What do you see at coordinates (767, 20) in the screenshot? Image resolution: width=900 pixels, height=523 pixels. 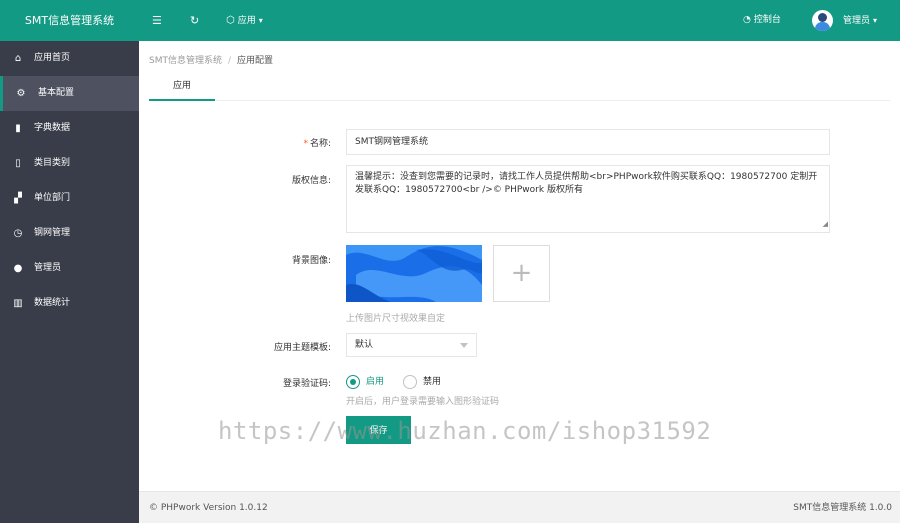 I see `console-label: 控制台` at bounding box center [767, 20].